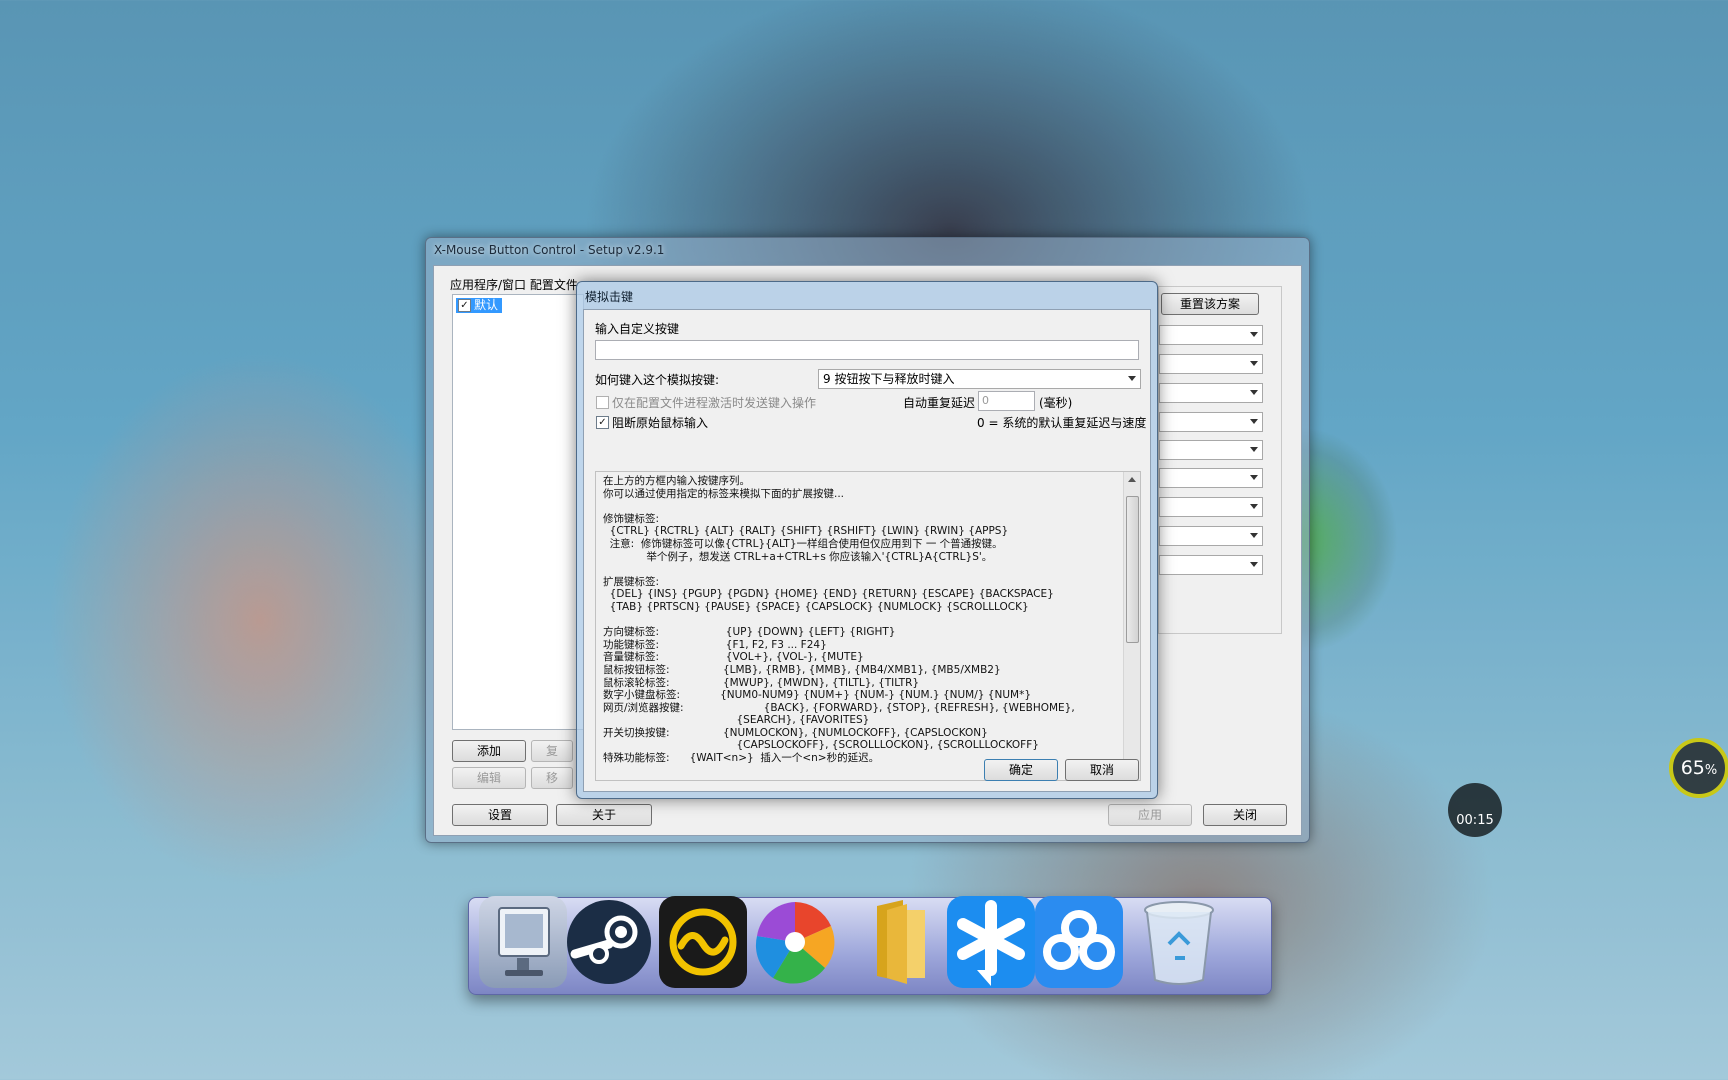 The image size is (1728, 1080). I want to click on profile-checkbox: ✓, so click(464, 305).